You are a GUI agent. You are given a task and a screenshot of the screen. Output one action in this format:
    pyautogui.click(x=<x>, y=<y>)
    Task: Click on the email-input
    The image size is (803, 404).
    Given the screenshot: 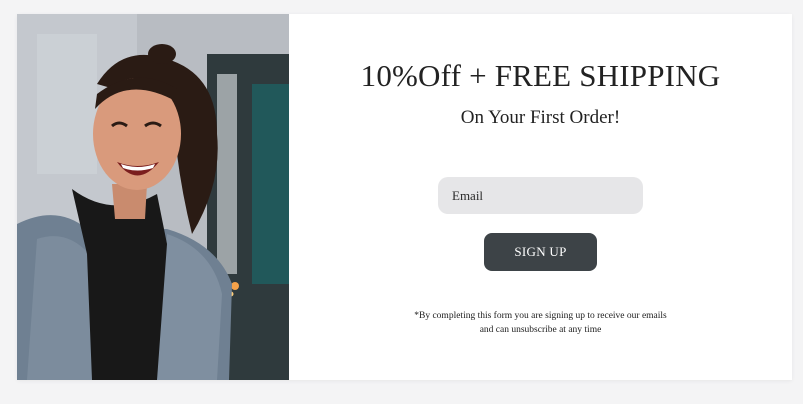 What is the action you would take?
    pyautogui.click(x=540, y=195)
    